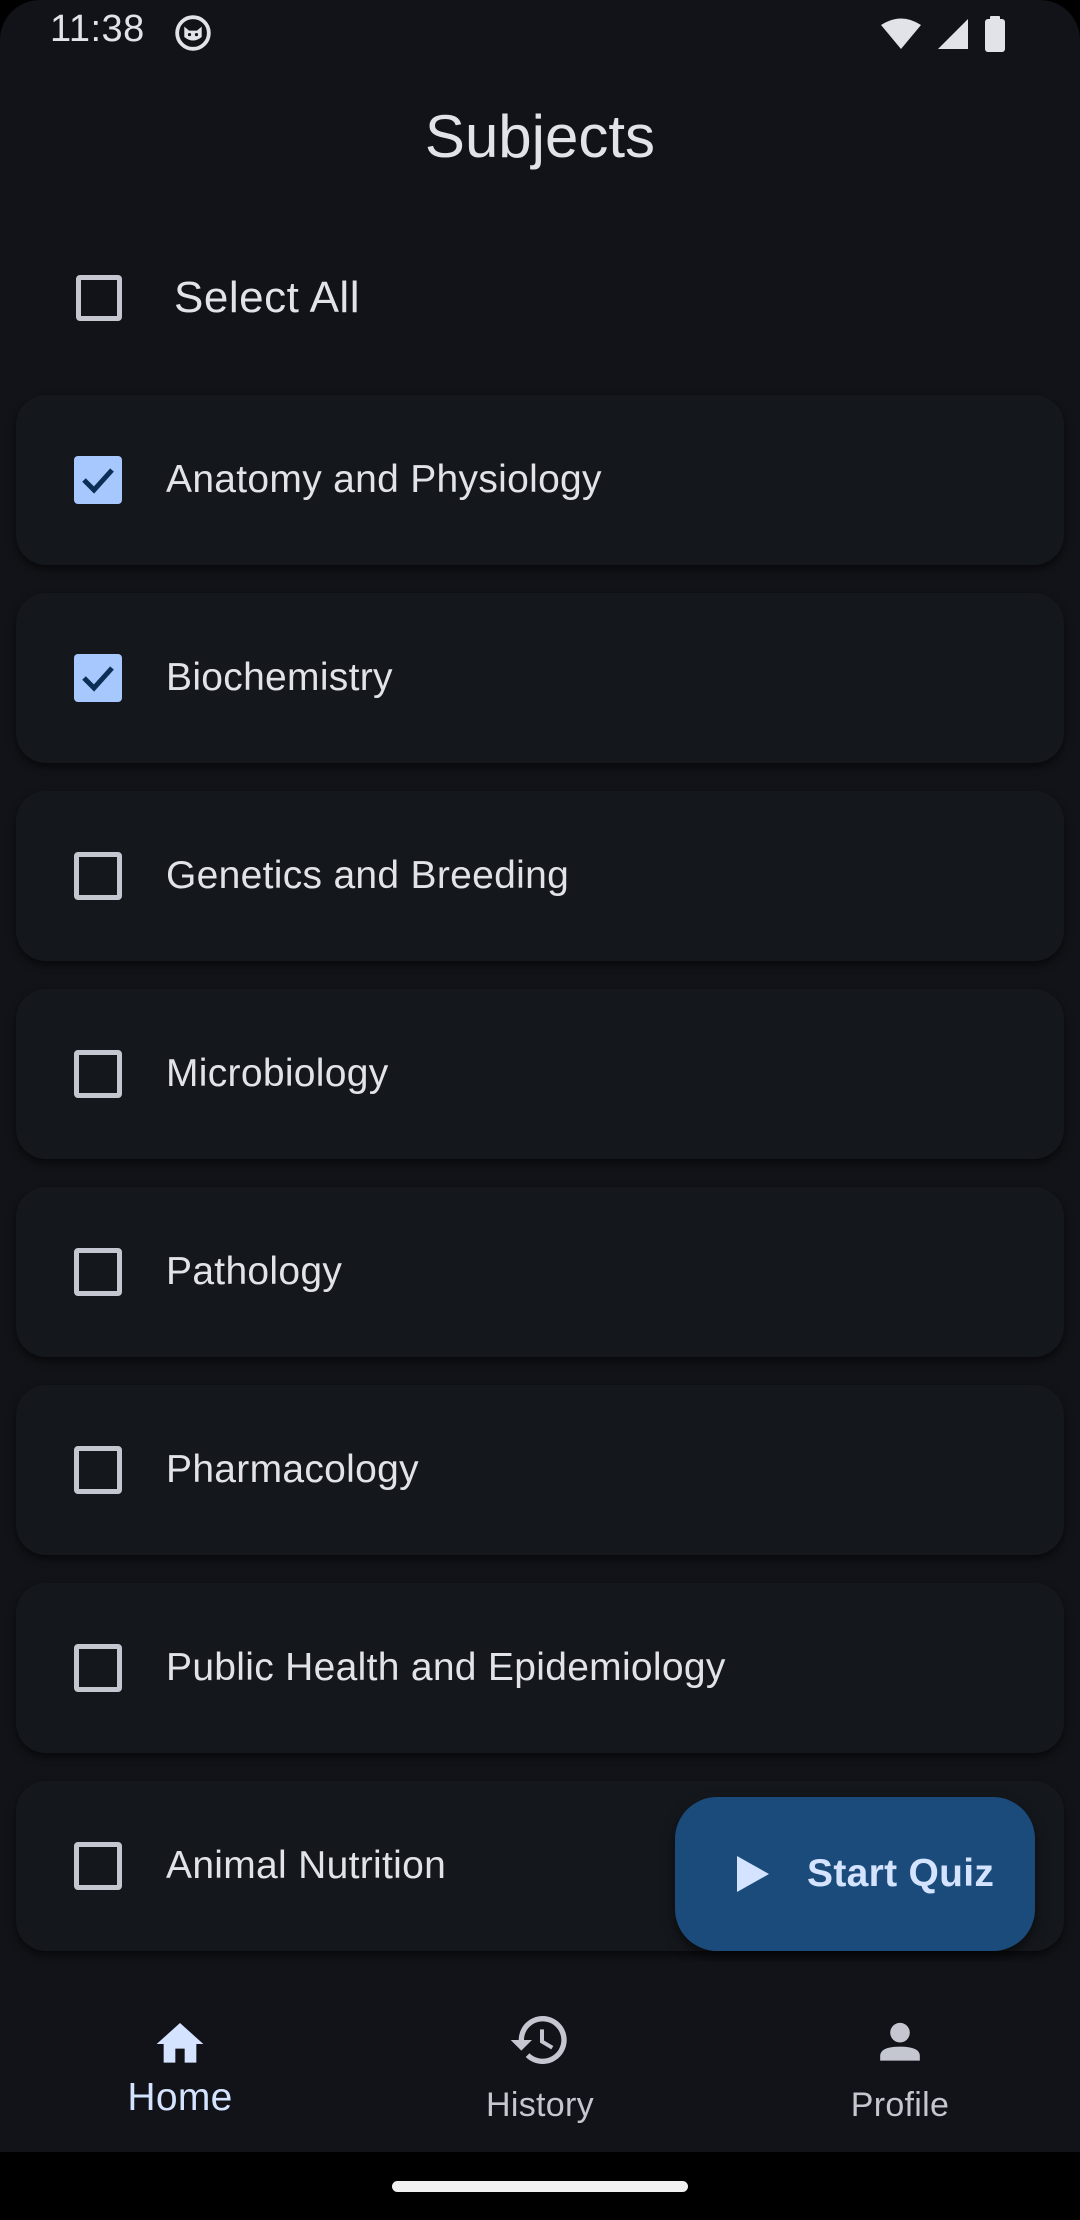 The height and width of the screenshot is (2220, 1080). I want to click on nav-label-history: History, so click(540, 2105).